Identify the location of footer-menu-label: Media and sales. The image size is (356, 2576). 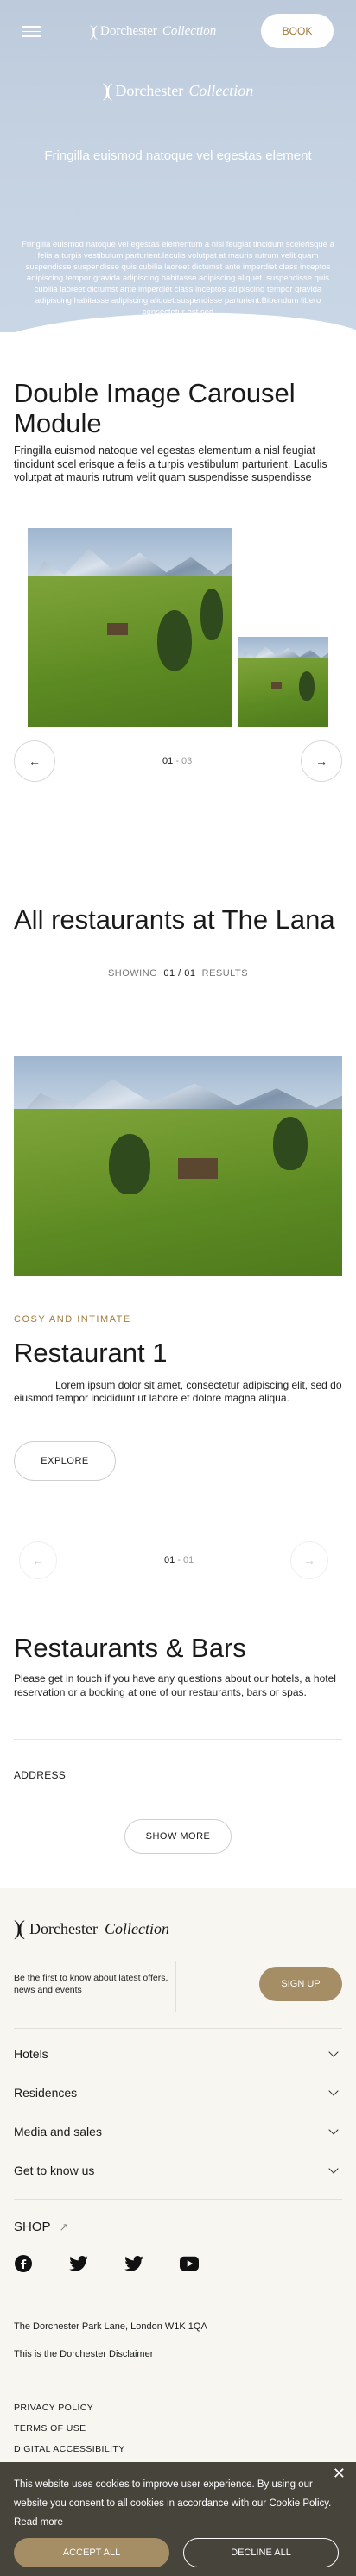
(58, 2131).